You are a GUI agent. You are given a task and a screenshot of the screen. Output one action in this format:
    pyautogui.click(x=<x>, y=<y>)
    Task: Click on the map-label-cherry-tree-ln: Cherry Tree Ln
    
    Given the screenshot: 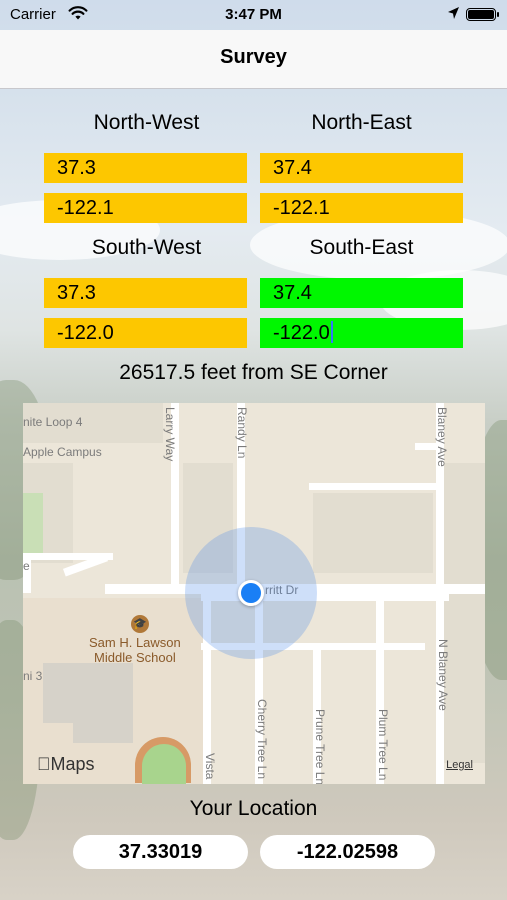 What is the action you would take?
    pyautogui.click(x=262, y=739)
    